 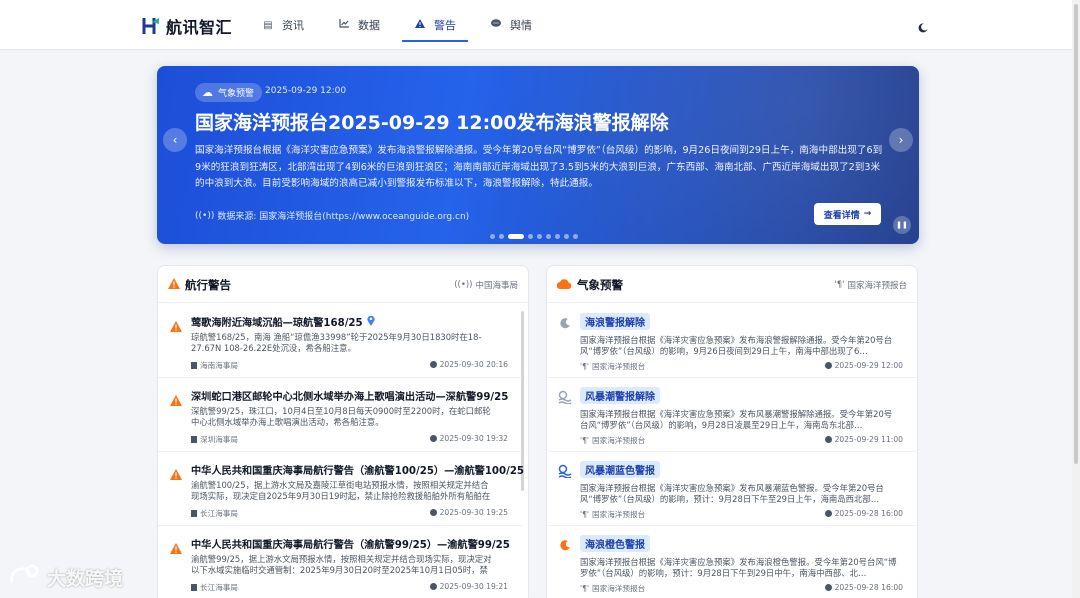 I want to click on cloud-icon, so click(x=564, y=285).